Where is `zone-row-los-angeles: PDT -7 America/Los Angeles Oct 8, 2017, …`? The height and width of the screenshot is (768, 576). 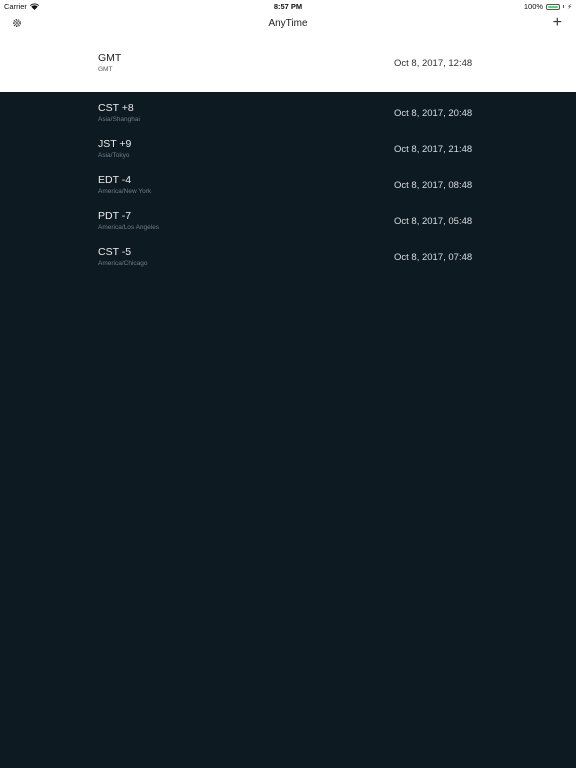 zone-row-los-angeles: PDT -7 America/Los Angeles Oct 8, 2017, … is located at coordinates (288, 222).